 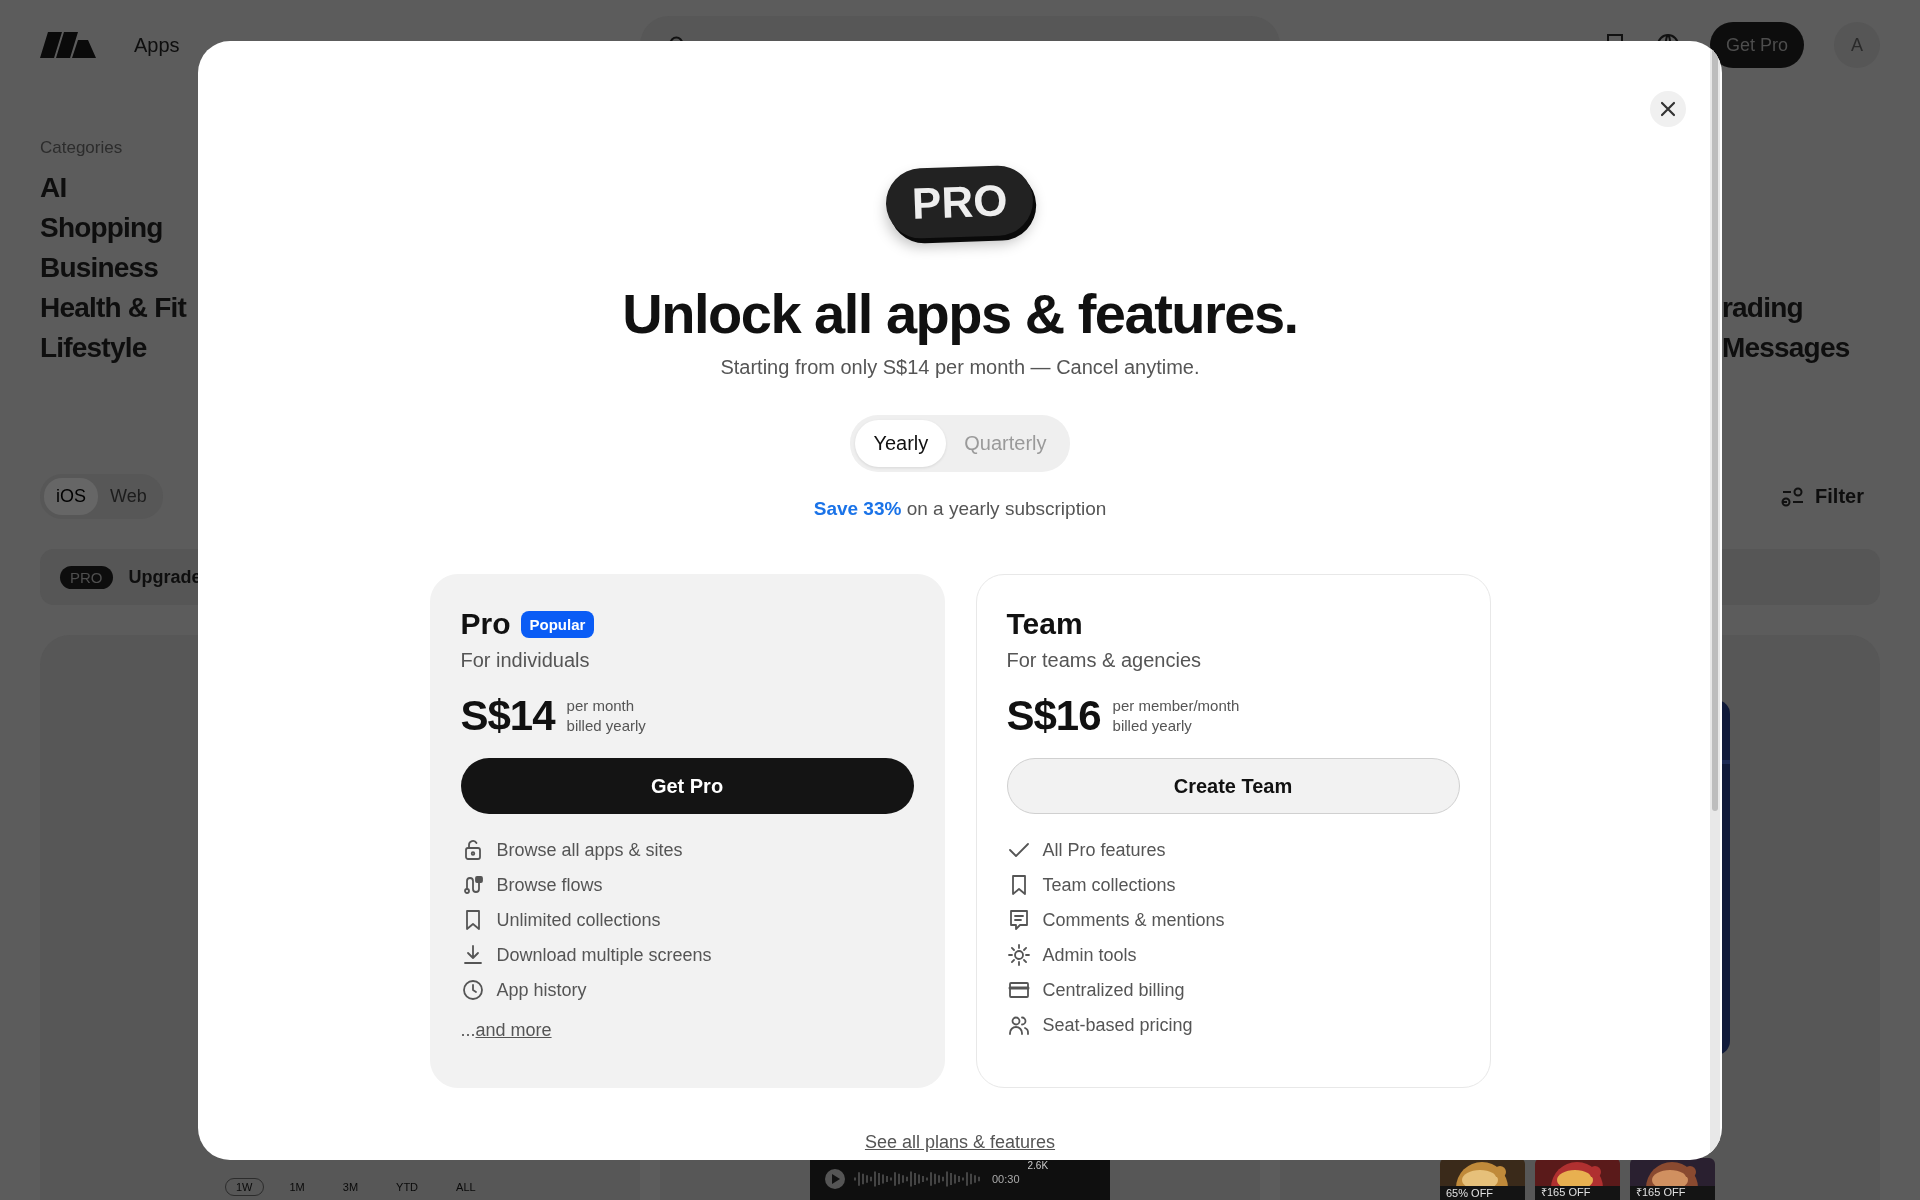 I want to click on plan-button: Create Team, so click(x=1233, y=786).